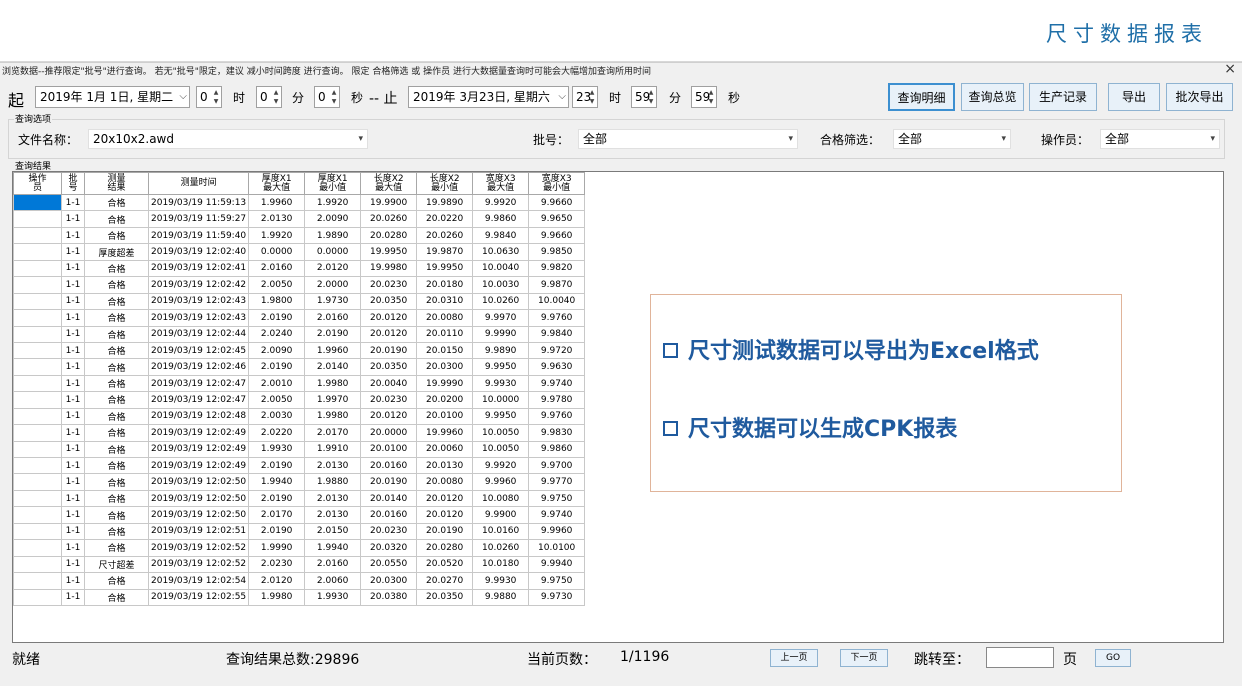  Describe the element at coordinates (557, 367) in the screenshot. I see `table-cell: 9.9630` at that location.